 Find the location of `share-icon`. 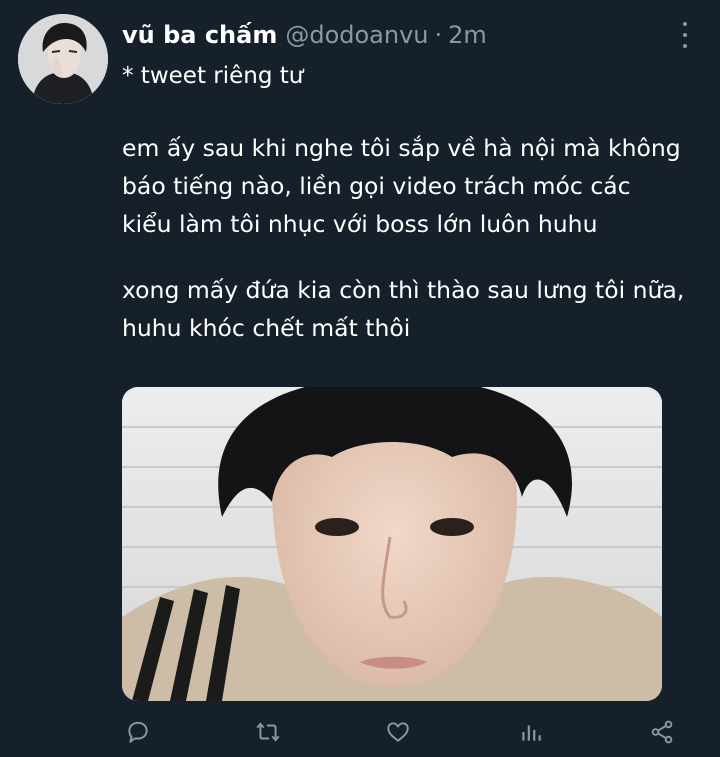

share-icon is located at coordinates (662, 732).